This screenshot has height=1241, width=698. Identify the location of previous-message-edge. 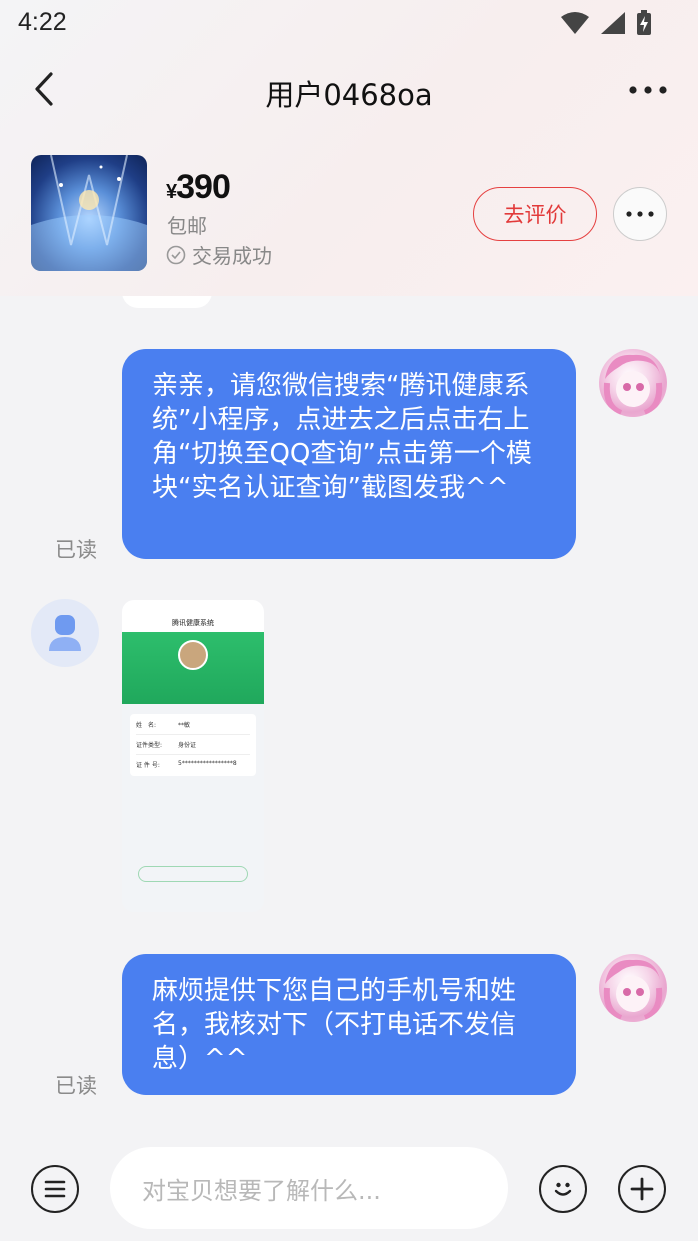
(167, 302).